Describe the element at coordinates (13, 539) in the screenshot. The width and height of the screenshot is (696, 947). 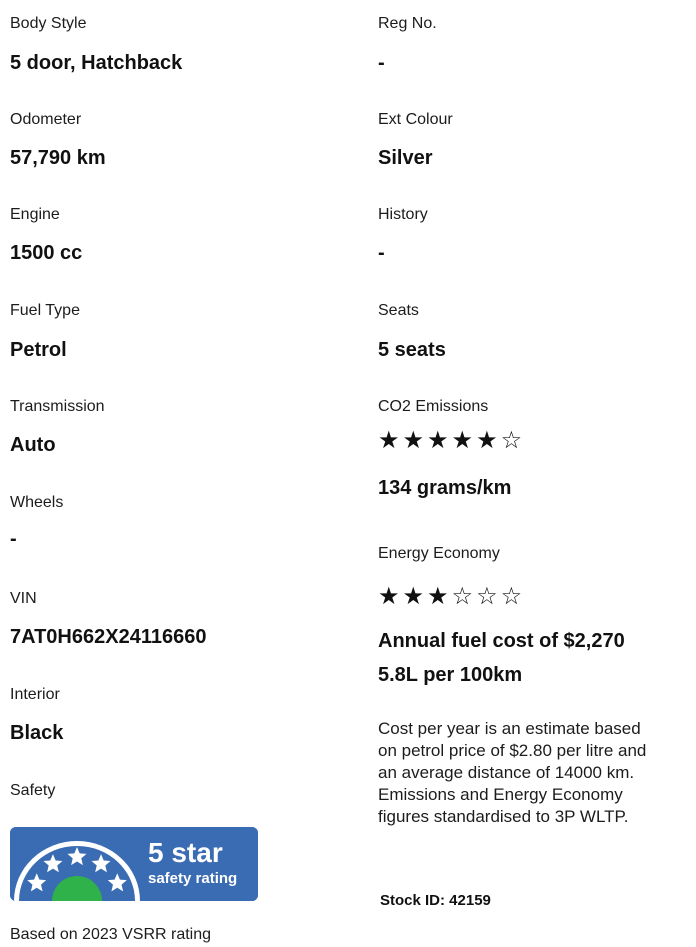
I see `wheels-value: -` at that location.